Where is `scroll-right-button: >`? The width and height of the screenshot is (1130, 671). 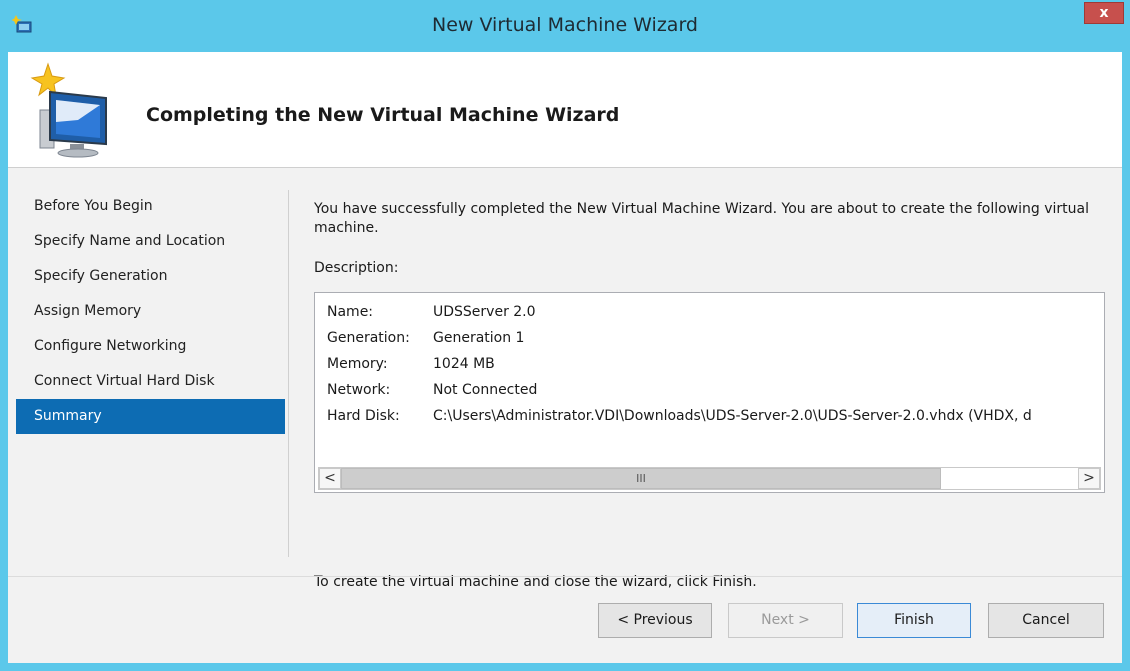 scroll-right-button: > is located at coordinates (1089, 478).